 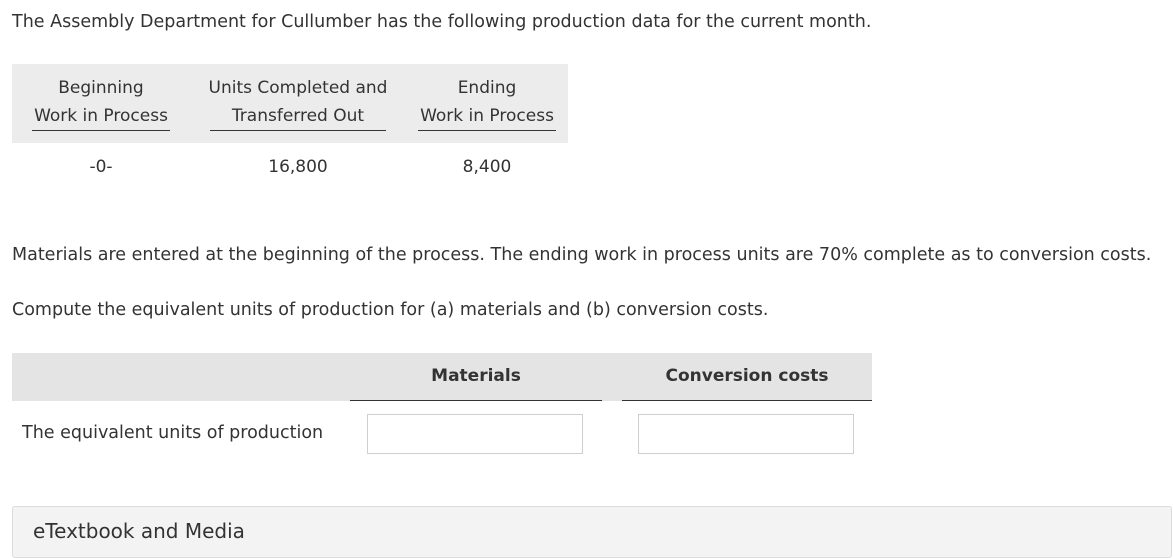 I want to click on value-ending-wip: 8,400, so click(x=487, y=167).